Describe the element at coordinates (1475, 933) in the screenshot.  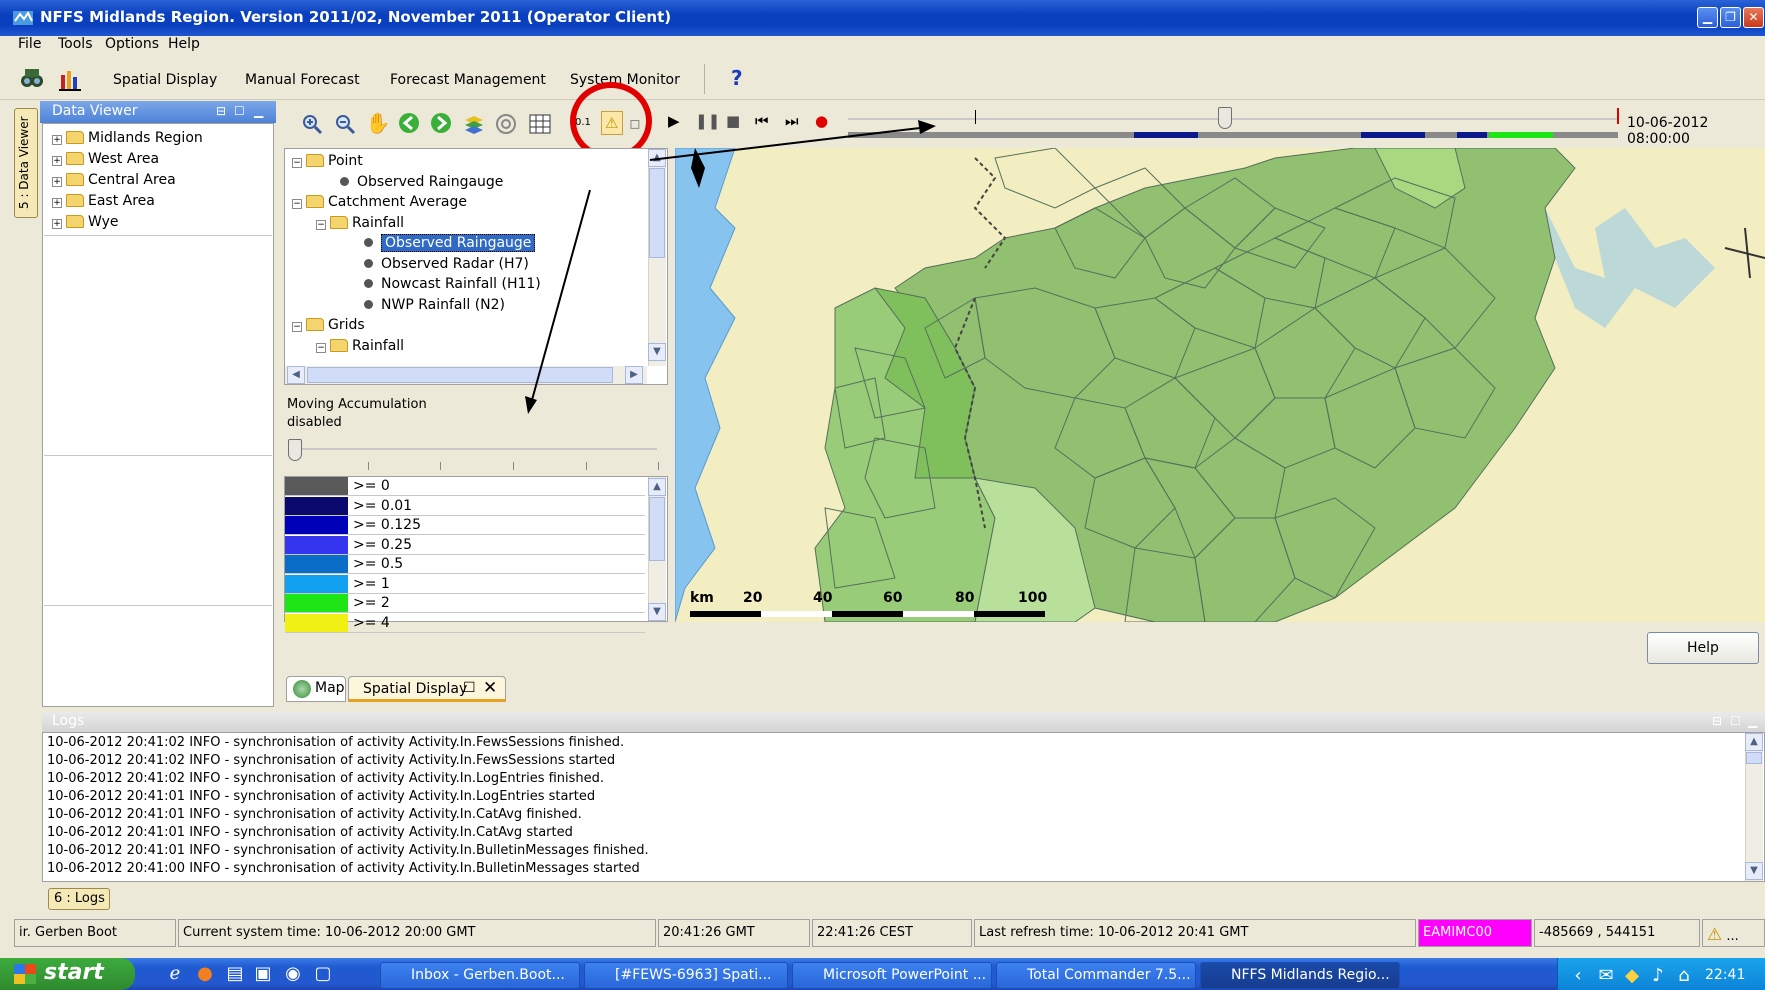
I see `status-server: EAMIMC00` at that location.